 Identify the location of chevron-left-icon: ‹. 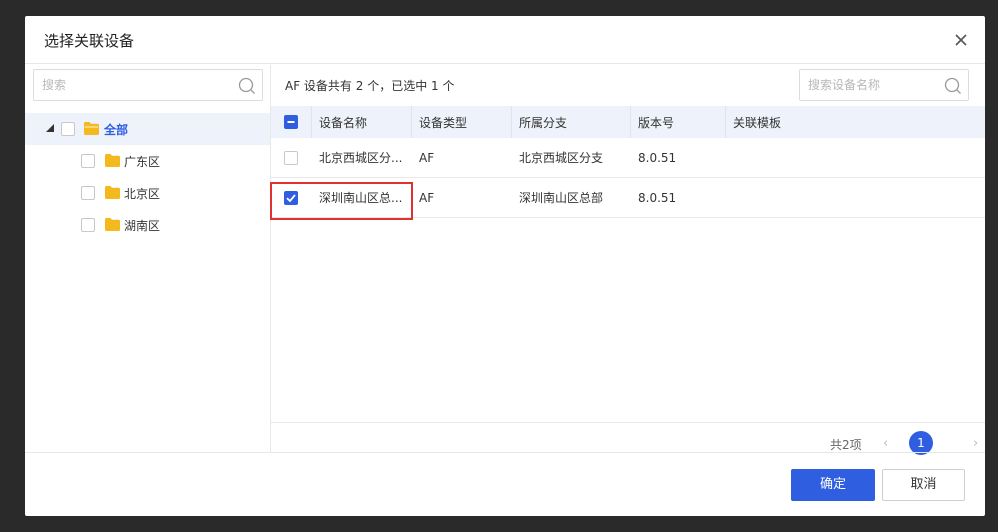
(888, 444).